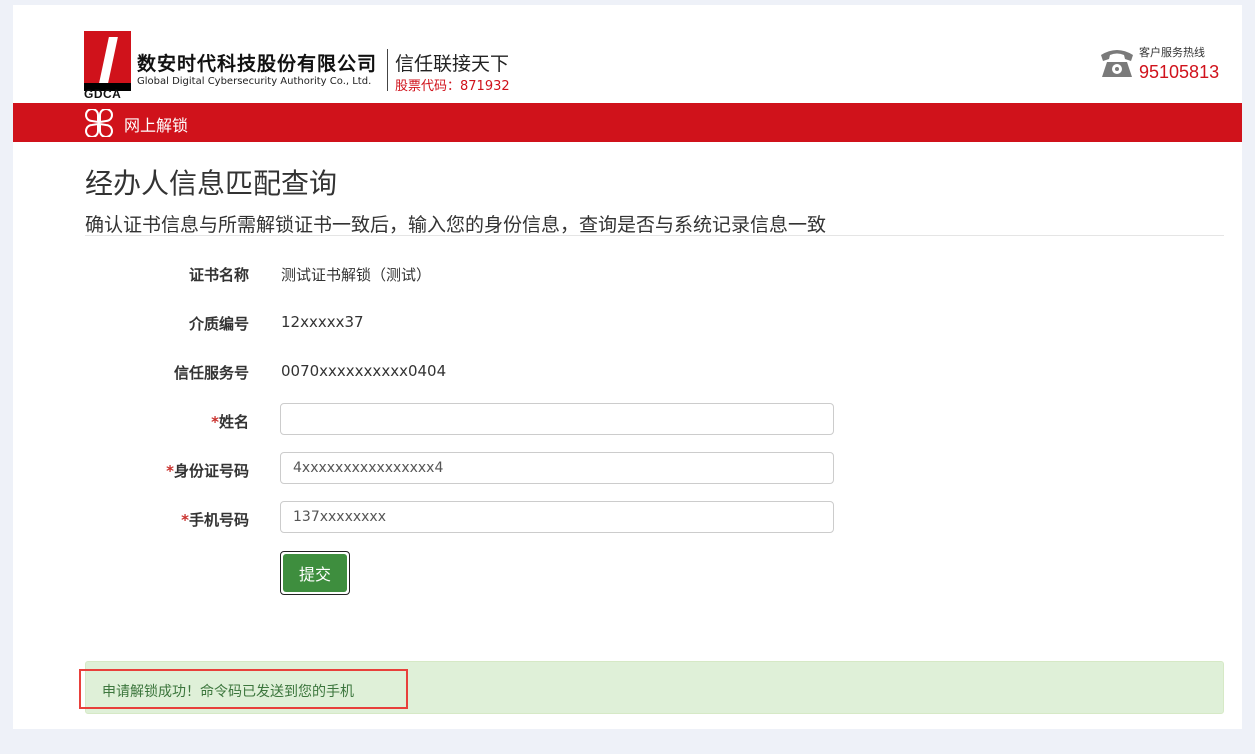 Image resolution: width=1255 pixels, height=754 pixels. Describe the element at coordinates (322, 322) in the screenshot. I see `media-number-value: 12xxxxx37` at that location.